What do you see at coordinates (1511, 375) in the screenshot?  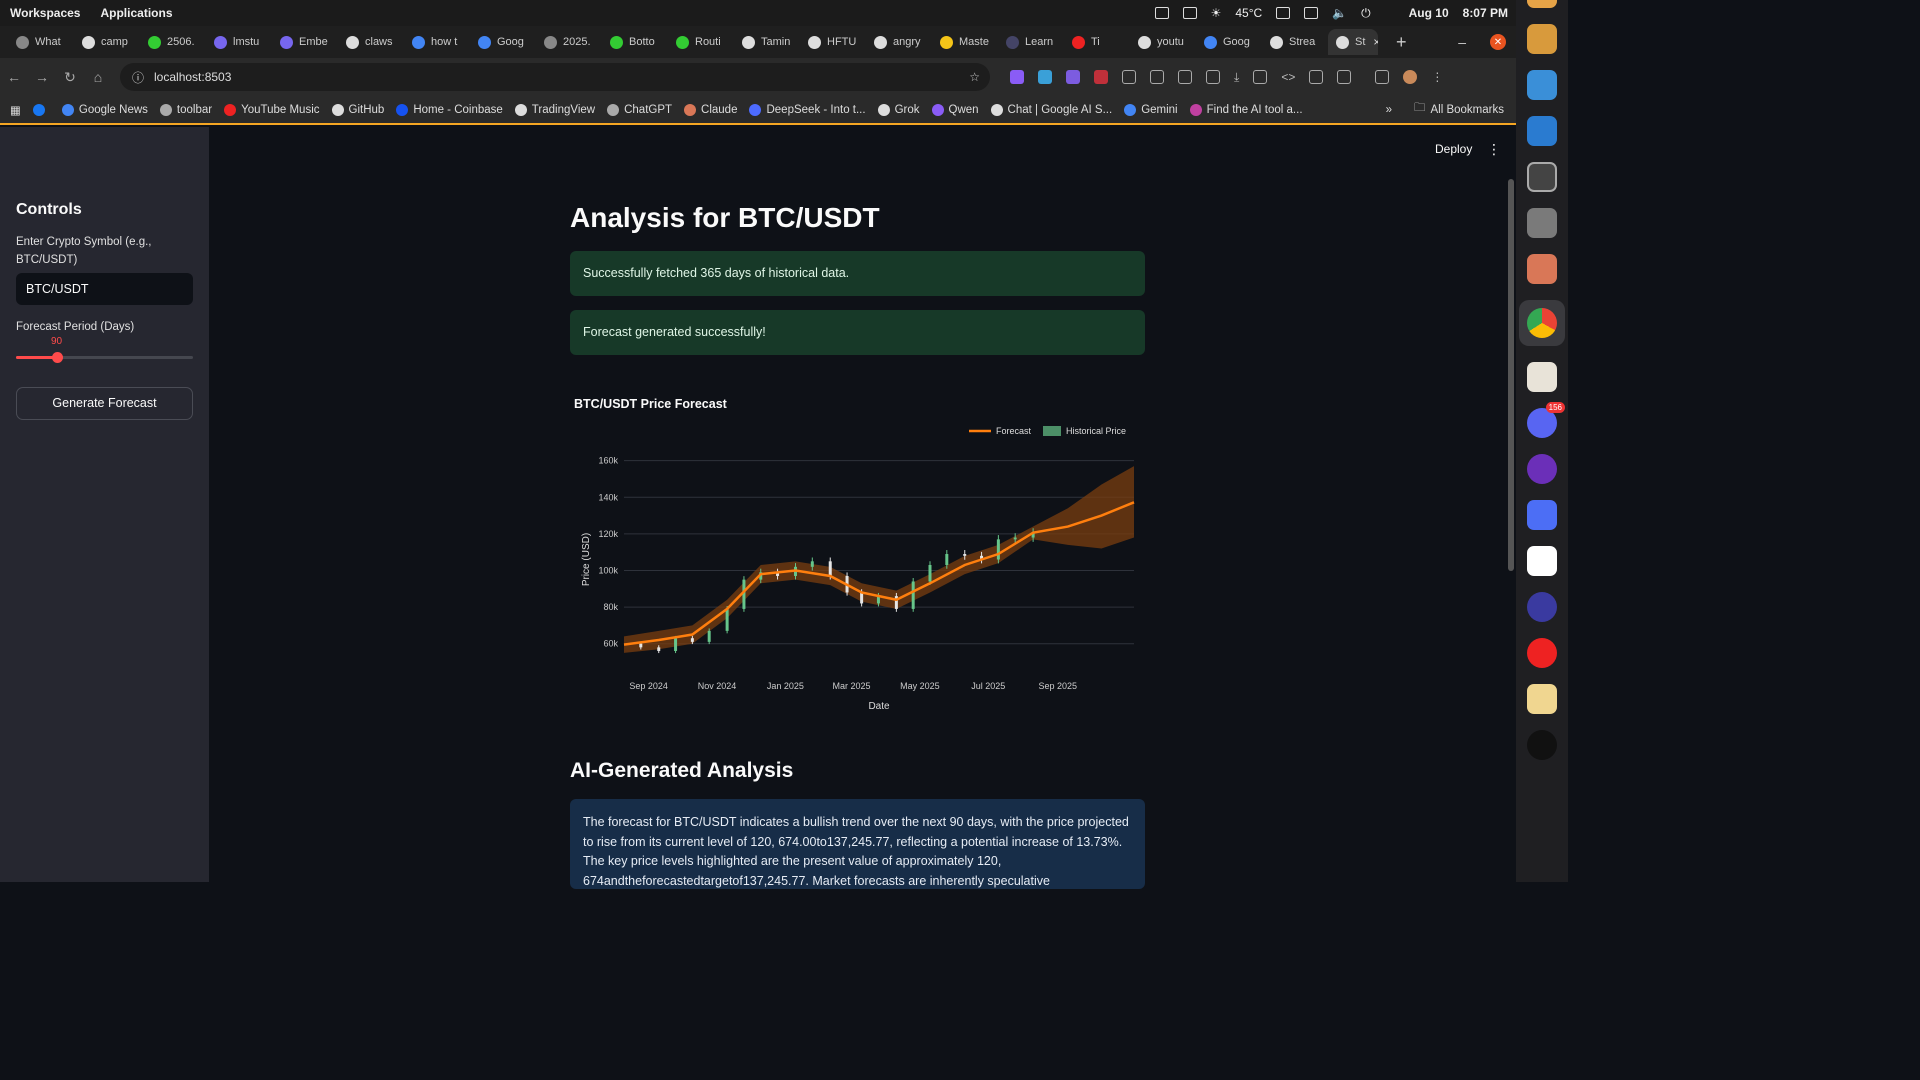 I see `scrollbar` at bounding box center [1511, 375].